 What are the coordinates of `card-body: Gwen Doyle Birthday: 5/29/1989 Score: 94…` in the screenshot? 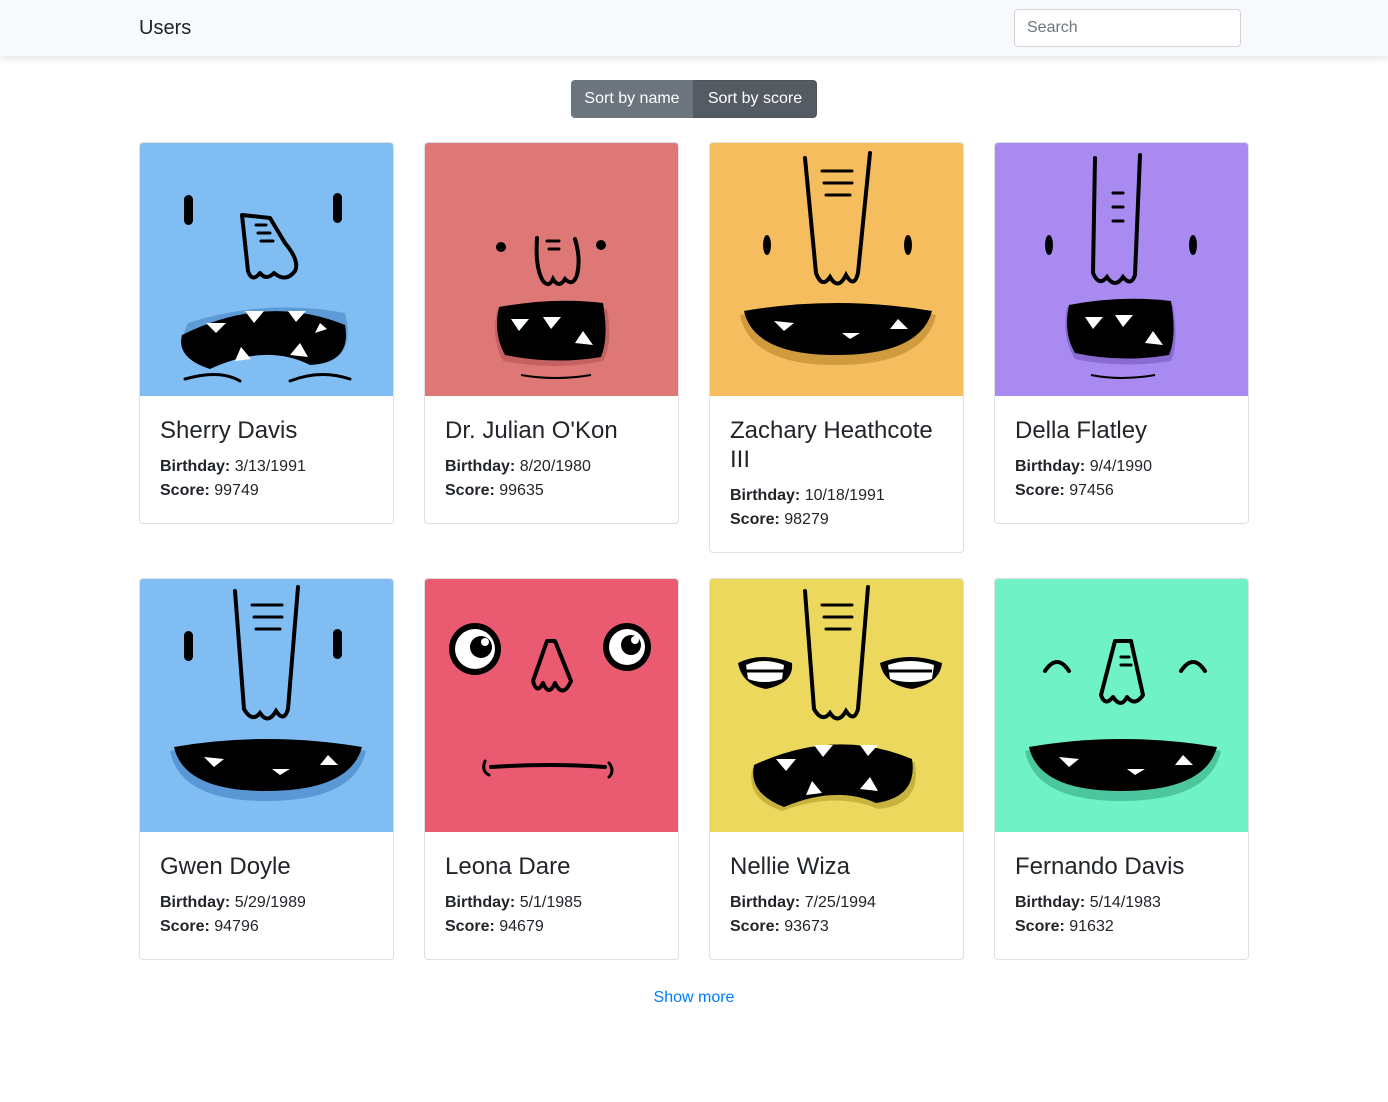 It's located at (266, 895).